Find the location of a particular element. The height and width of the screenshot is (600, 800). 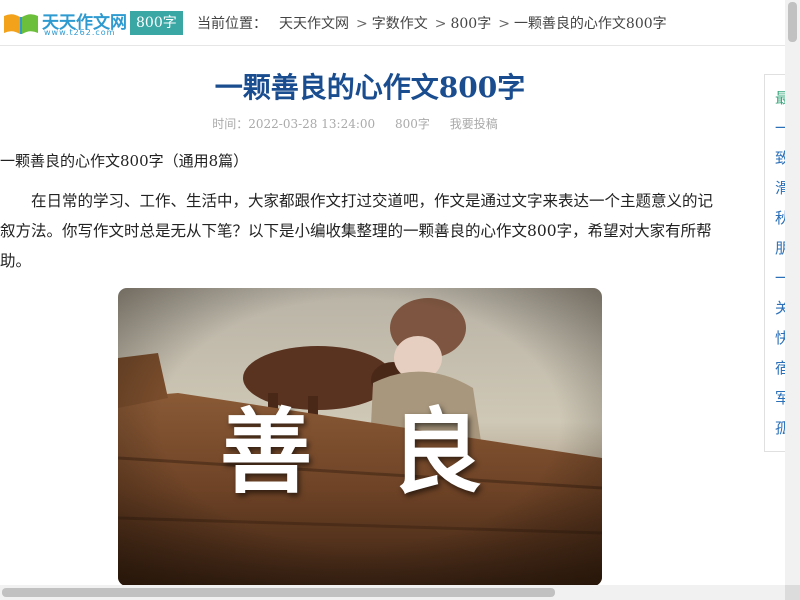

horizontal-scrollbar is located at coordinates (392, 592).